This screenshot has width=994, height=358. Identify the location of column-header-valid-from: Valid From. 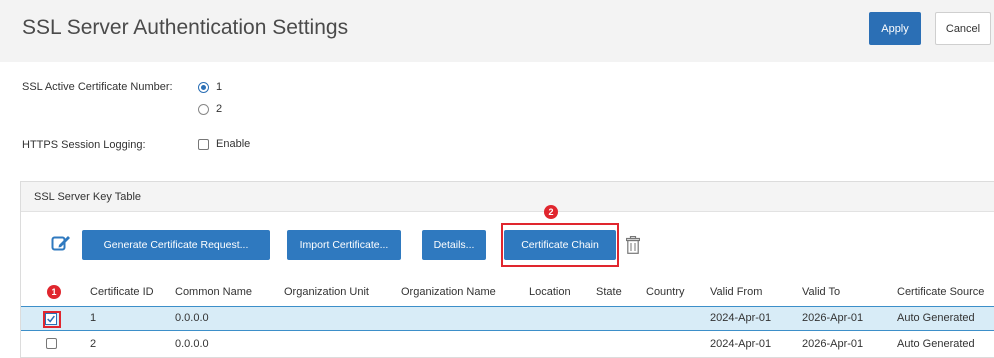
(736, 292).